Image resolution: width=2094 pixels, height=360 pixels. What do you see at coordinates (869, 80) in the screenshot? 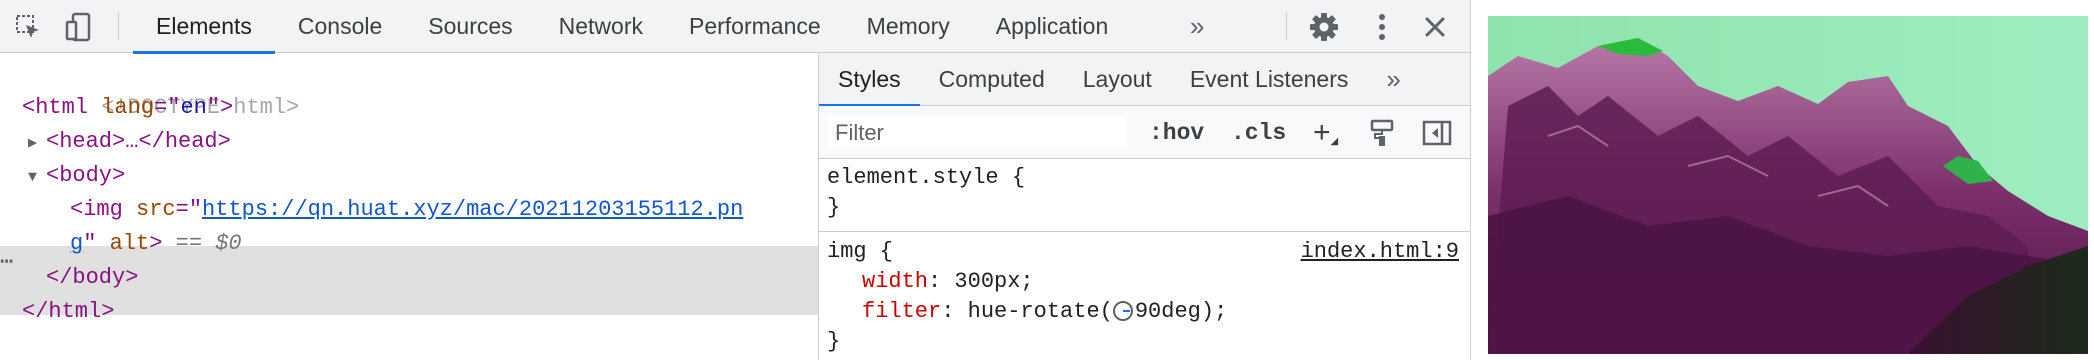
I see `tab-styles: Styles` at bounding box center [869, 80].